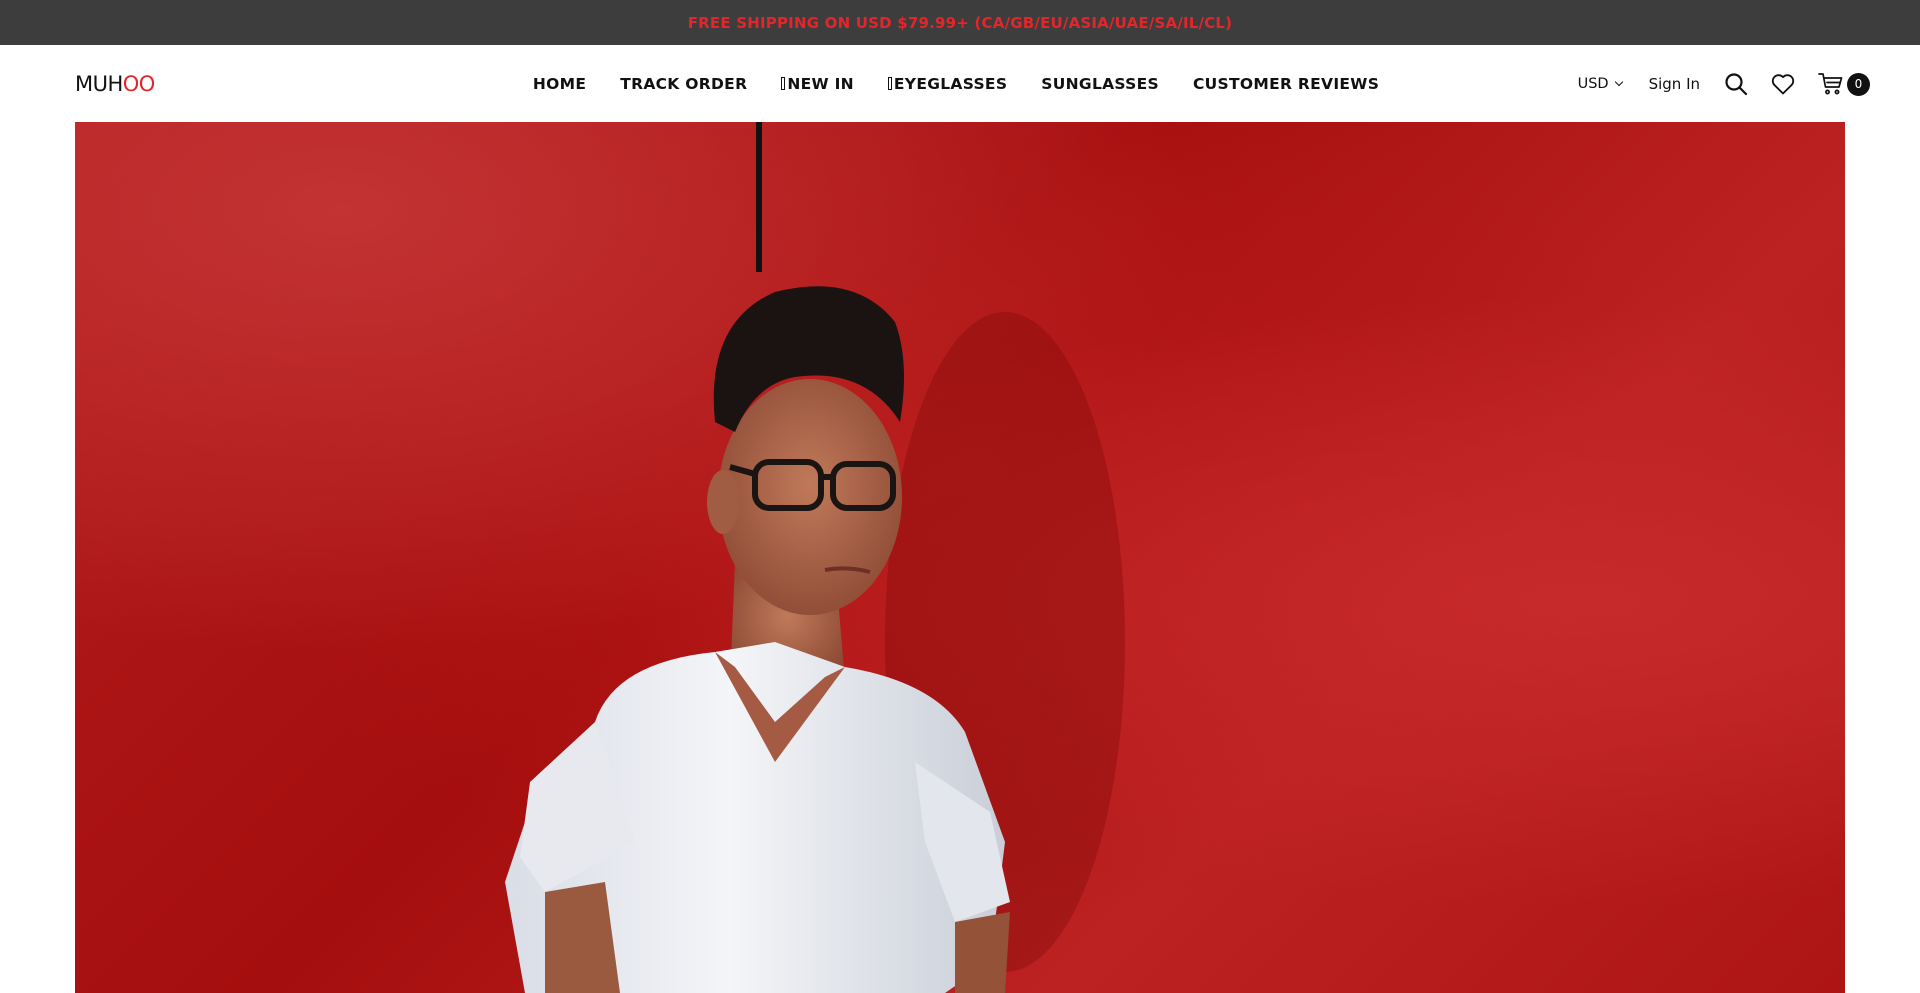  Describe the element at coordinates (1286, 84) in the screenshot. I see `nav-customer-reviews: CUSTOMER REVIEWS` at that location.